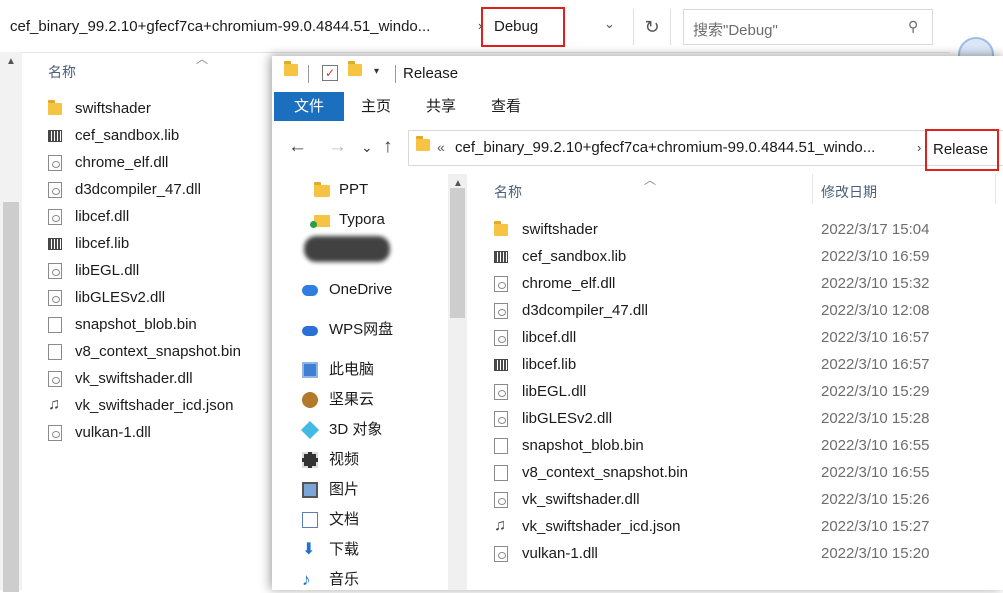 This screenshot has height=593, width=1003. Describe the element at coordinates (202, 59) in the screenshot. I see `sort-ascending-icon: ︿` at that location.